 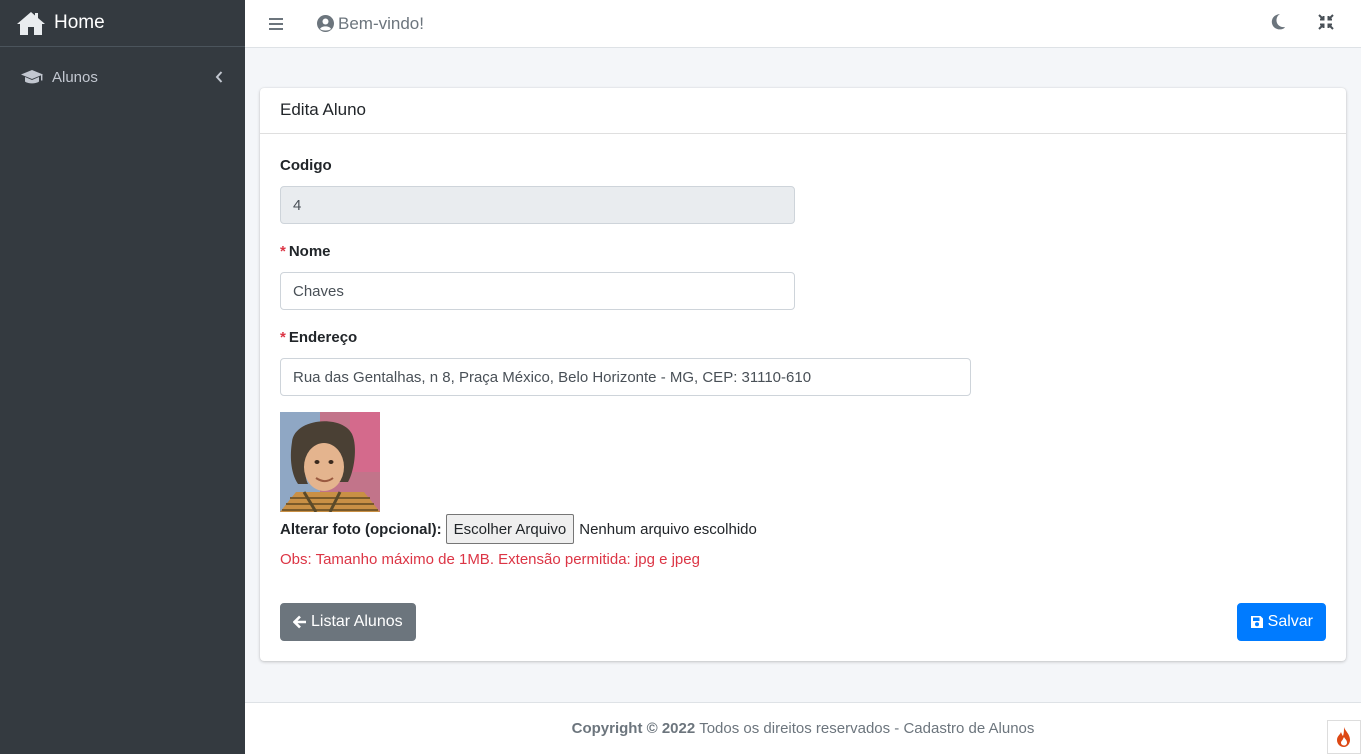 I want to click on sidebar-item-alunos: Alunos, so click(x=122, y=77).